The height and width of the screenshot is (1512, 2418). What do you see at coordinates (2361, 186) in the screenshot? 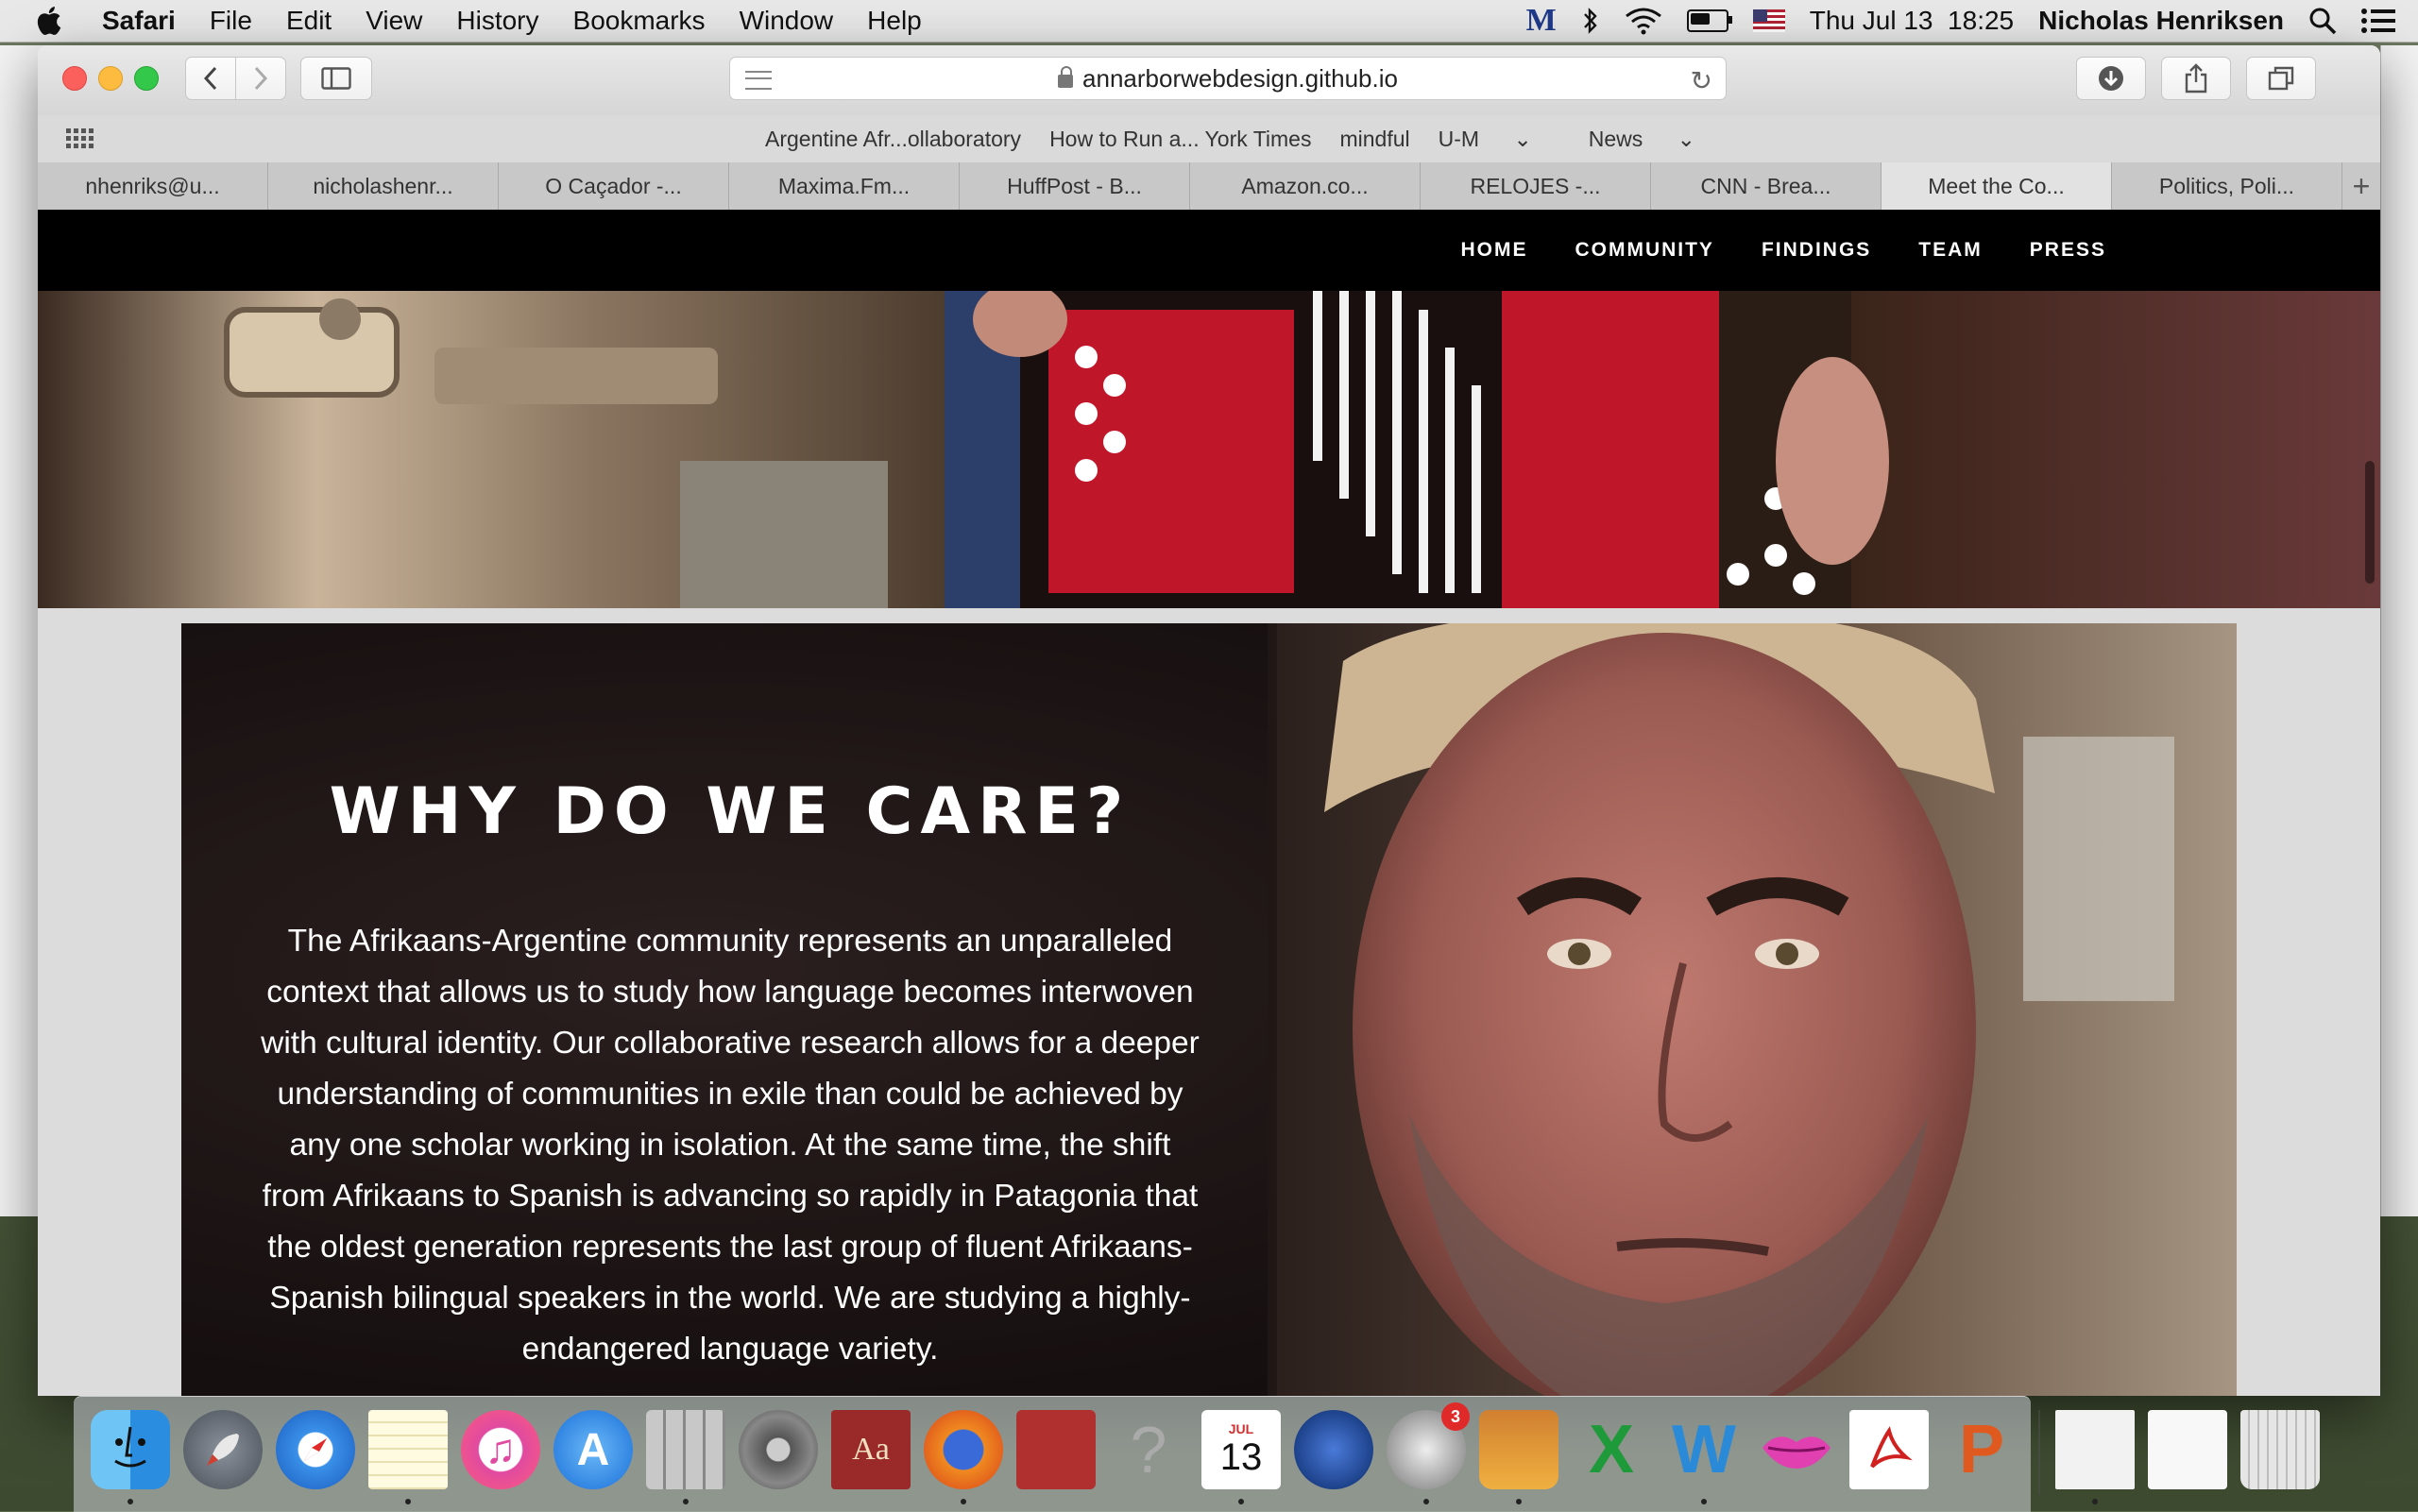
I see `new-tab-button: +` at bounding box center [2361, 186].